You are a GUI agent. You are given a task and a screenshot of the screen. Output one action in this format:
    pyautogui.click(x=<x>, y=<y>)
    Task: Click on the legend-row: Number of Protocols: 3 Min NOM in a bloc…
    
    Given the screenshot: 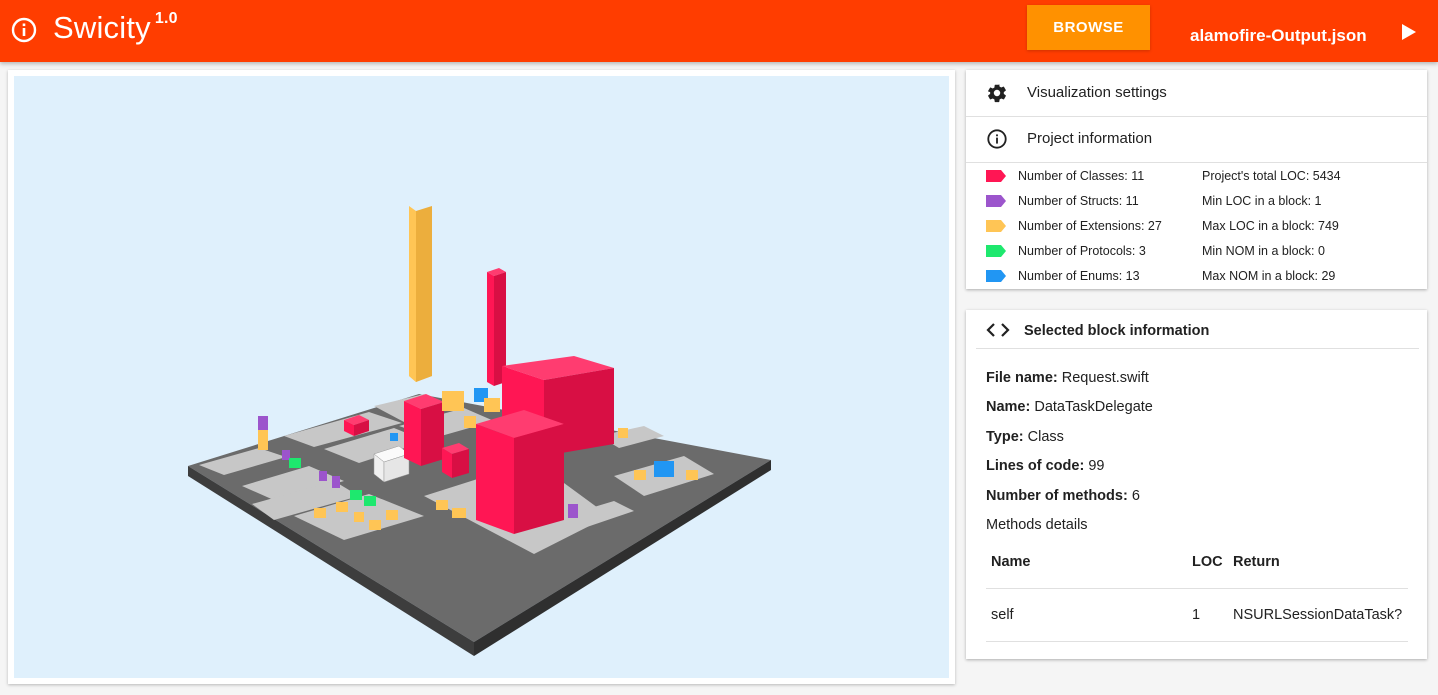 What is the action you would take?
    pyautogui.click(x=1196, y=253)
    